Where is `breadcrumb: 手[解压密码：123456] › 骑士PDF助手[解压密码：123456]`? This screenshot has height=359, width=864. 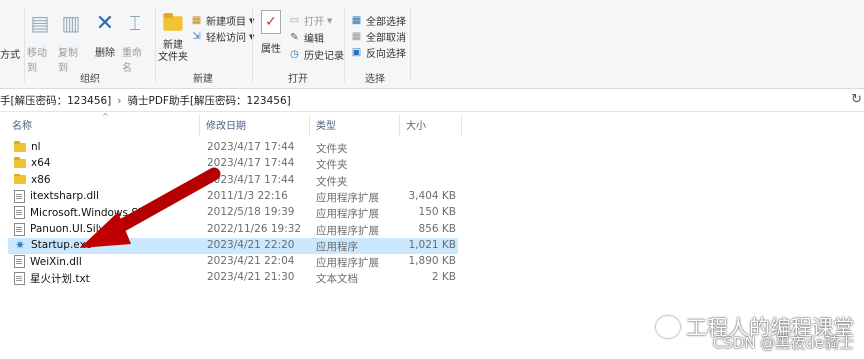
breadcrumb: 手[解压密码：123456] › 骑士PDF助手[解压密码：123456] is located at coordinates (145, 100).